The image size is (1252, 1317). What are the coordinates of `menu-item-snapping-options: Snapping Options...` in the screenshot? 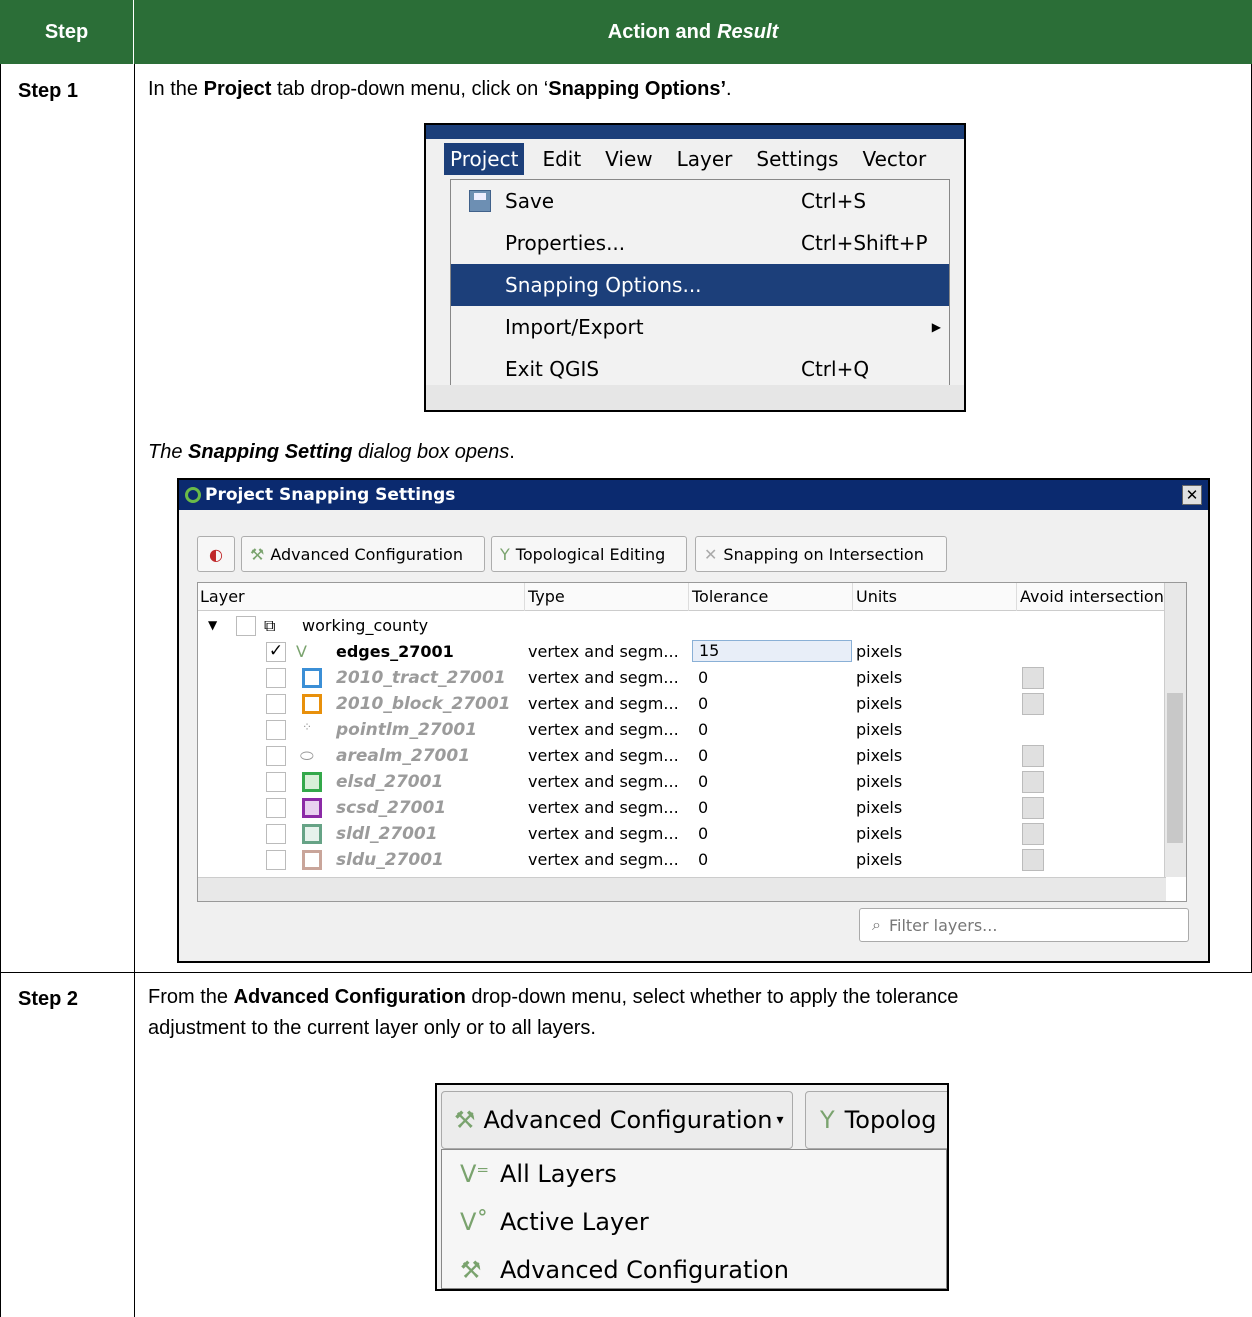 It's located at (700, 285).